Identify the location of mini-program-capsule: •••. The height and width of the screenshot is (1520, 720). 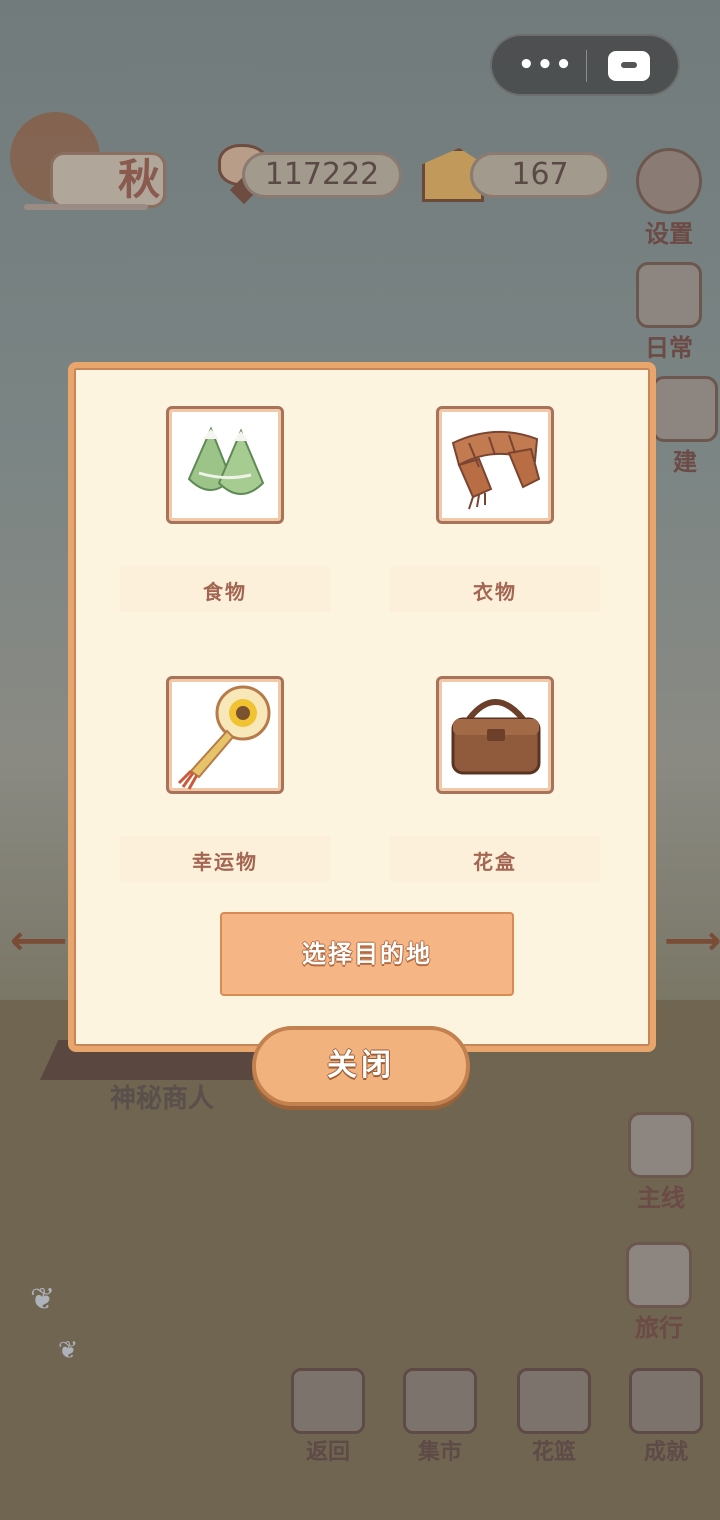
(585, 65).